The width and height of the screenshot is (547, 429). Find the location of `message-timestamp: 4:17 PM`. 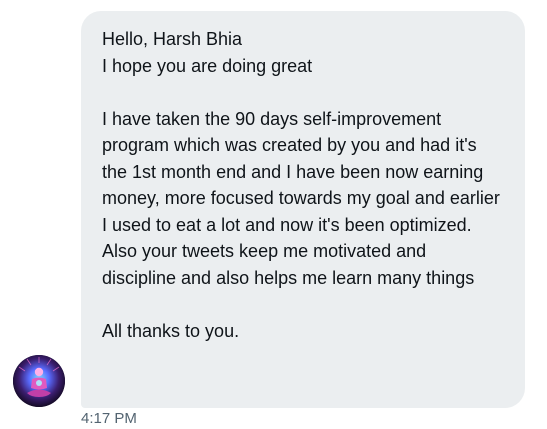

message-timestamp: 4:17 PM is located at coordinates (109, 418).